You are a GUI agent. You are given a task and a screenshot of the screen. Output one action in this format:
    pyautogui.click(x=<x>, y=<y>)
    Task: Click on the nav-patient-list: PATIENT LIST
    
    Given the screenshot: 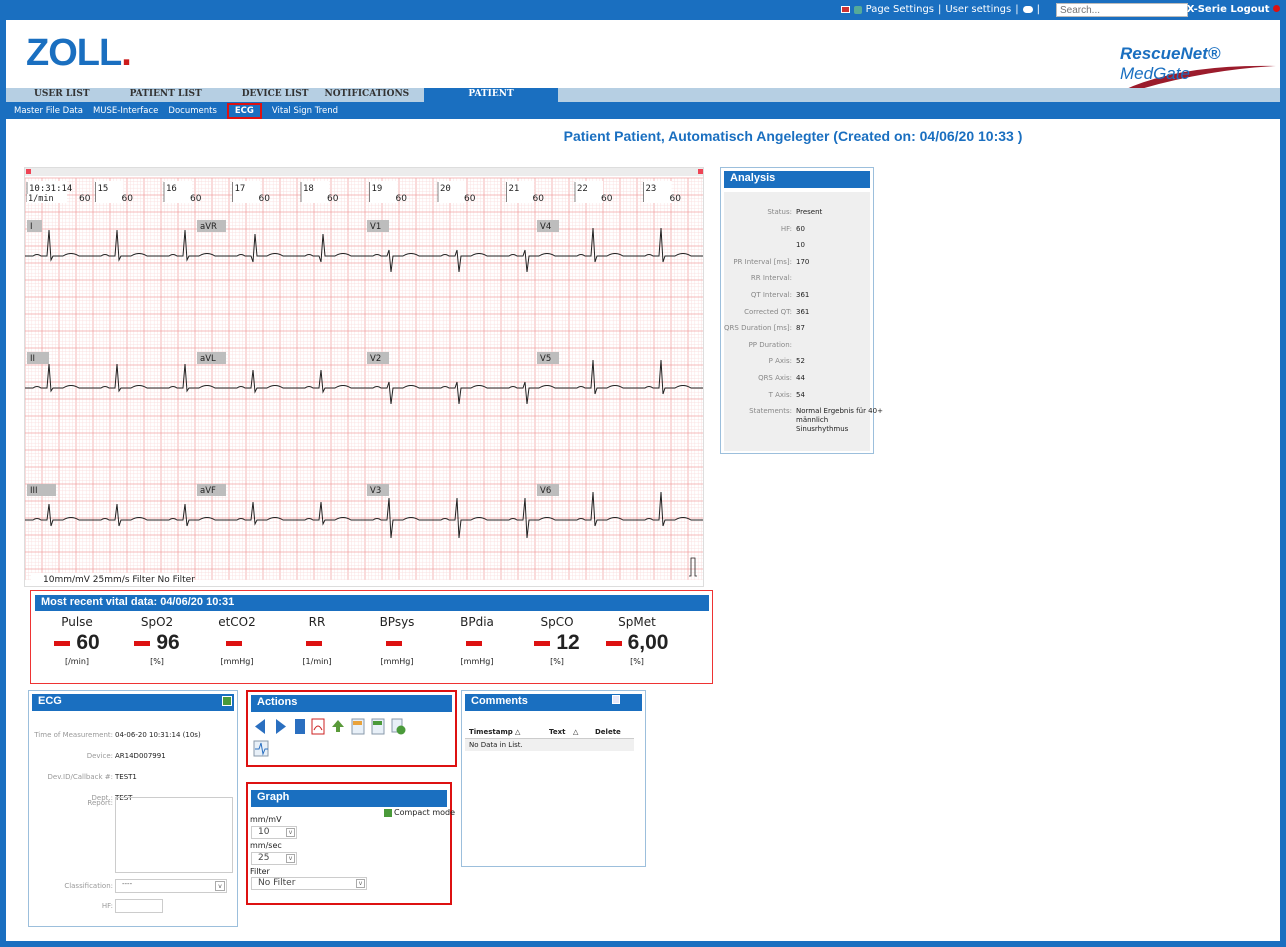 What is the action you would take?
    pyautogui.click(x=158, y=95)
    